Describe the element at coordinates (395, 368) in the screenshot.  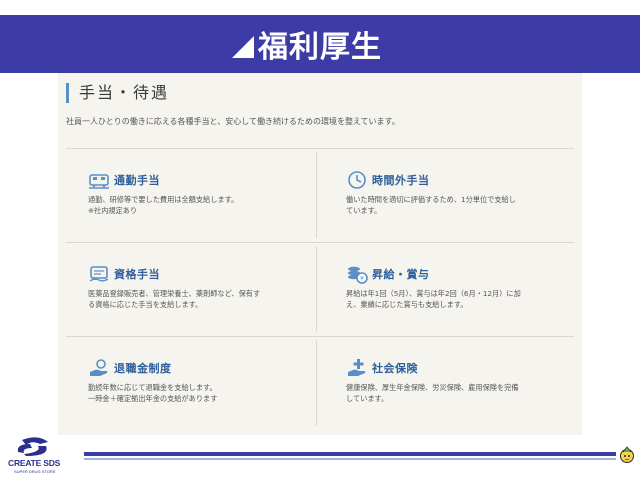
I see `benefit-title: 社会保険` at that location.